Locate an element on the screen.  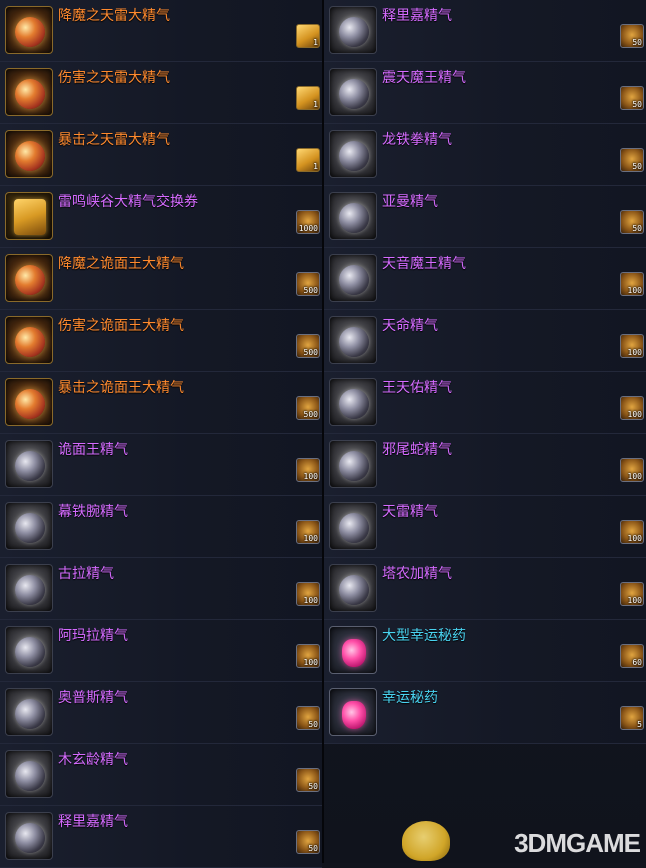
shop-item-row: 诡面王精气 100 is located at coordinates (161, 465).